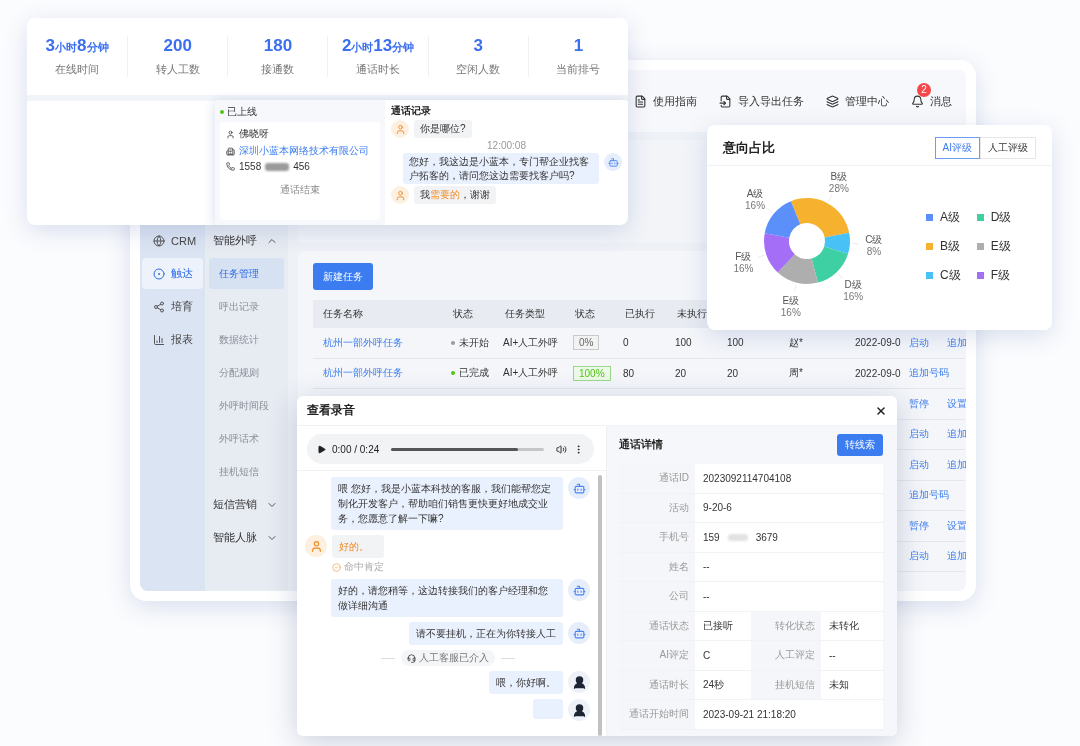 Image resolution: width=1080 pixels, height=746 pixels. Describe the element at coordinates (735, 343) in the screenshot. I see `table-cell: 100` at that location.